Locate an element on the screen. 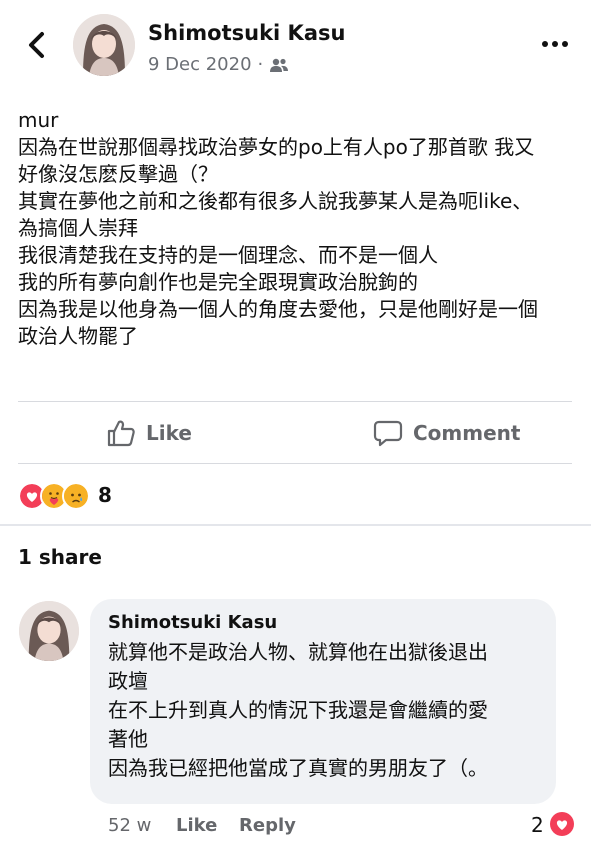  comment-author-name: Shimotsuki Kasu is located at coordinates (192, 622).